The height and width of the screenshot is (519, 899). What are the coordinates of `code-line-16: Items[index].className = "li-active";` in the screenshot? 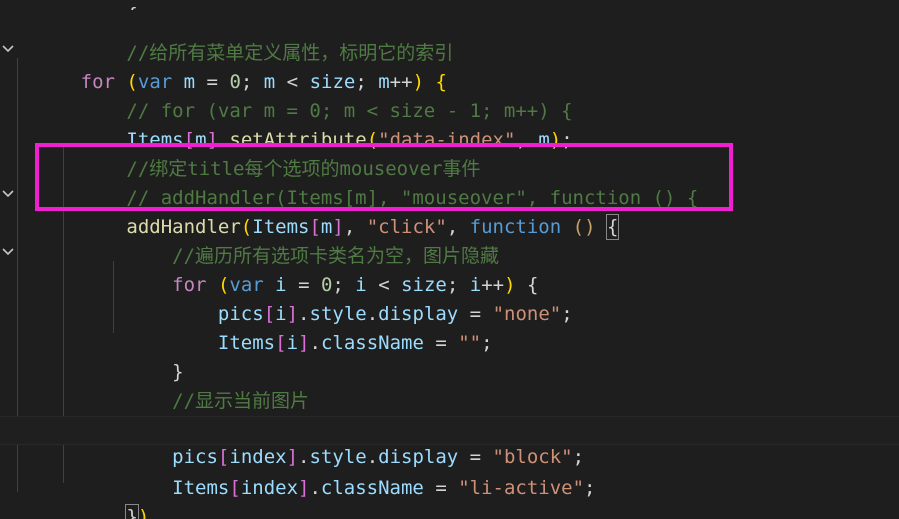 It's located at (449, 472).